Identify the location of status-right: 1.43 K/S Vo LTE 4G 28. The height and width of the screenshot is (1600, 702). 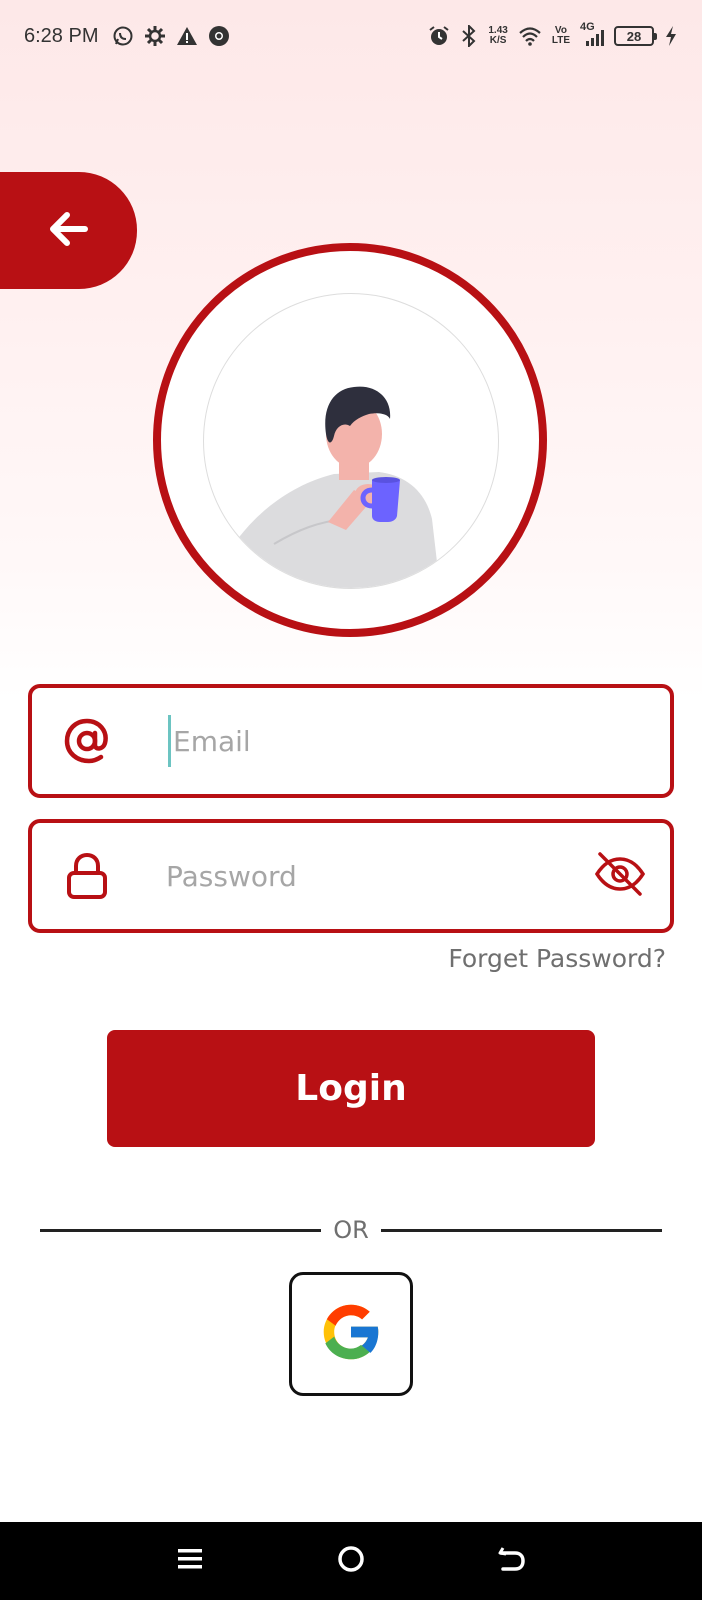
(553, 34).